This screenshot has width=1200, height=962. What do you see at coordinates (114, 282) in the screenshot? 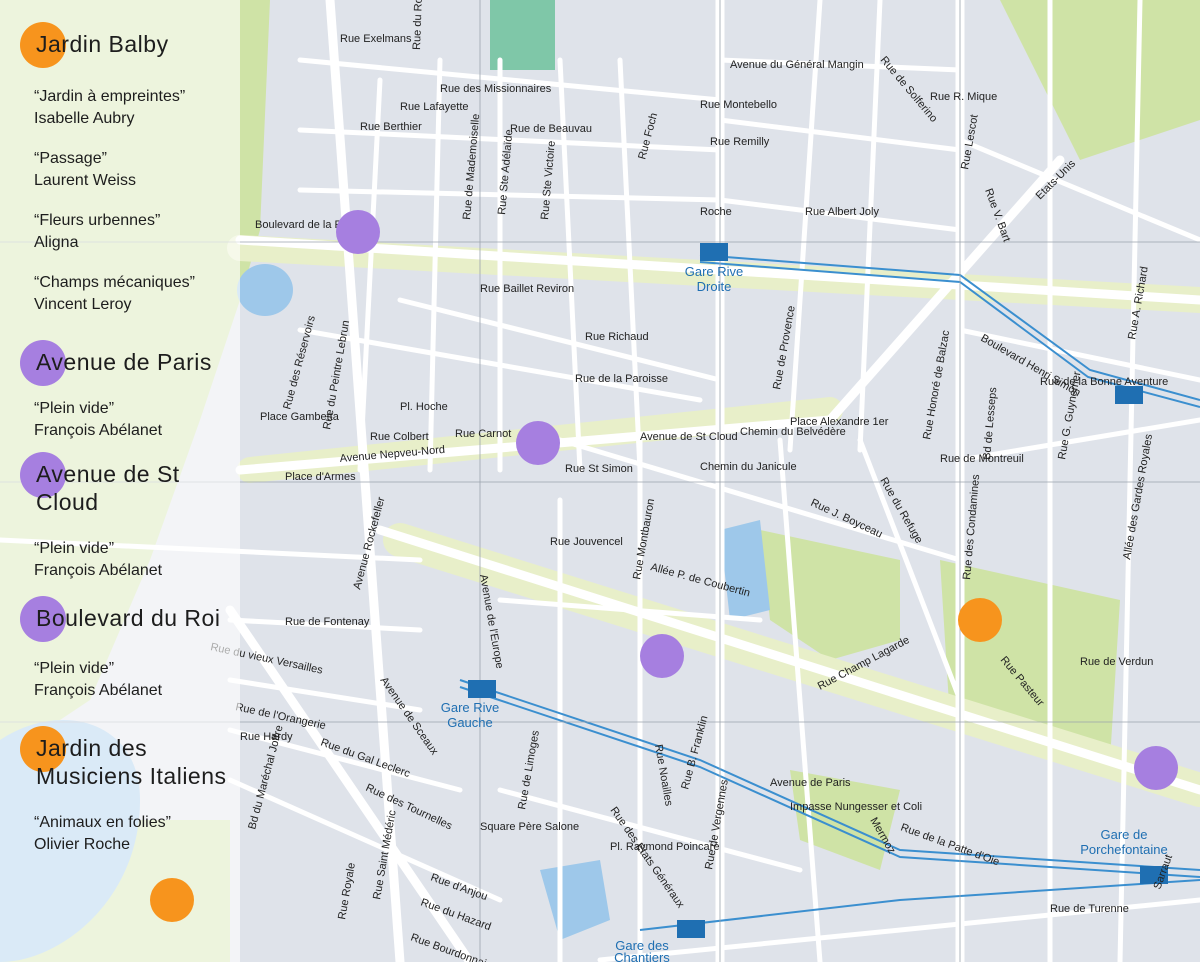
I see `artwork-title: “Champs mécaniques”` at bounding box center [114, 282].